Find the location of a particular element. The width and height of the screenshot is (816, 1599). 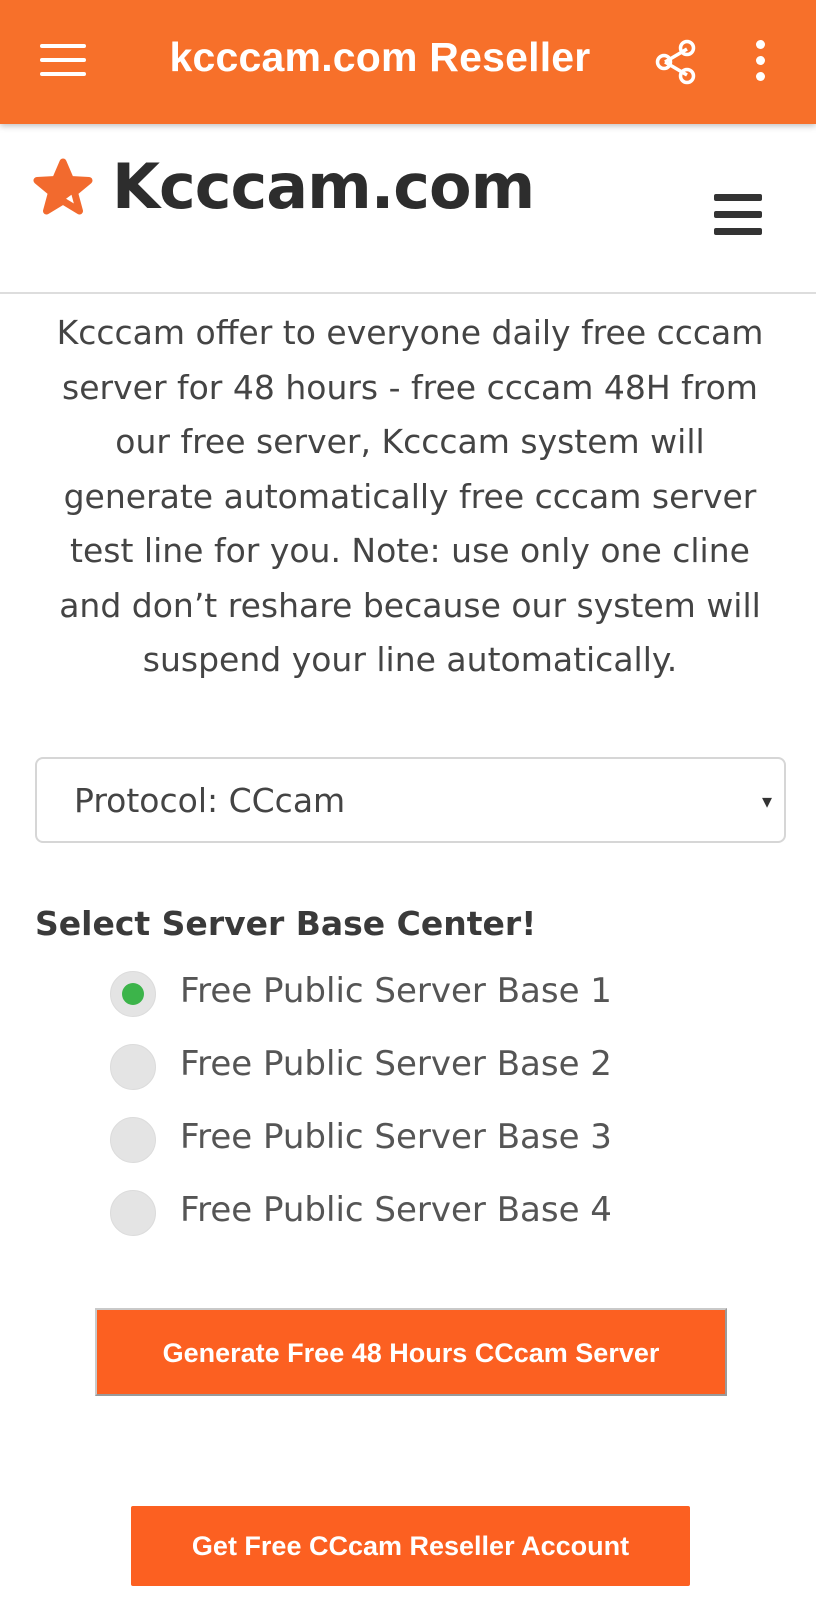

server-option-label: Free Public Server Base 4 is located at coordinates (396, 1210).